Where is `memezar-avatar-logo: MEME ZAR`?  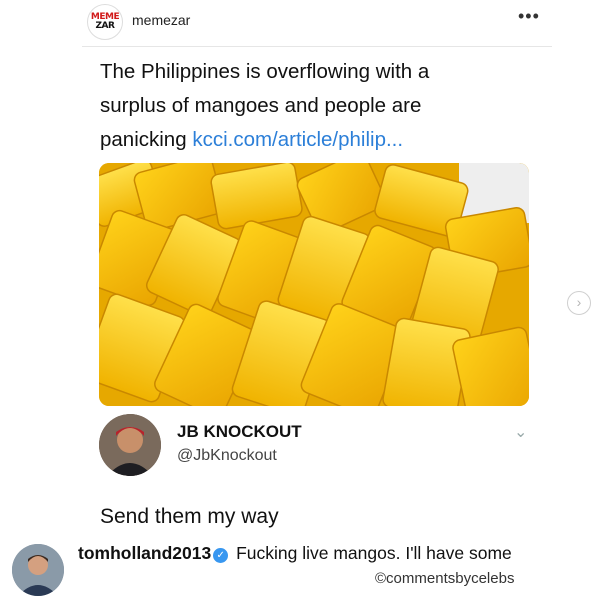 memezar-avatar-logo: MEME ZAR is located at coordinates (105, 22).